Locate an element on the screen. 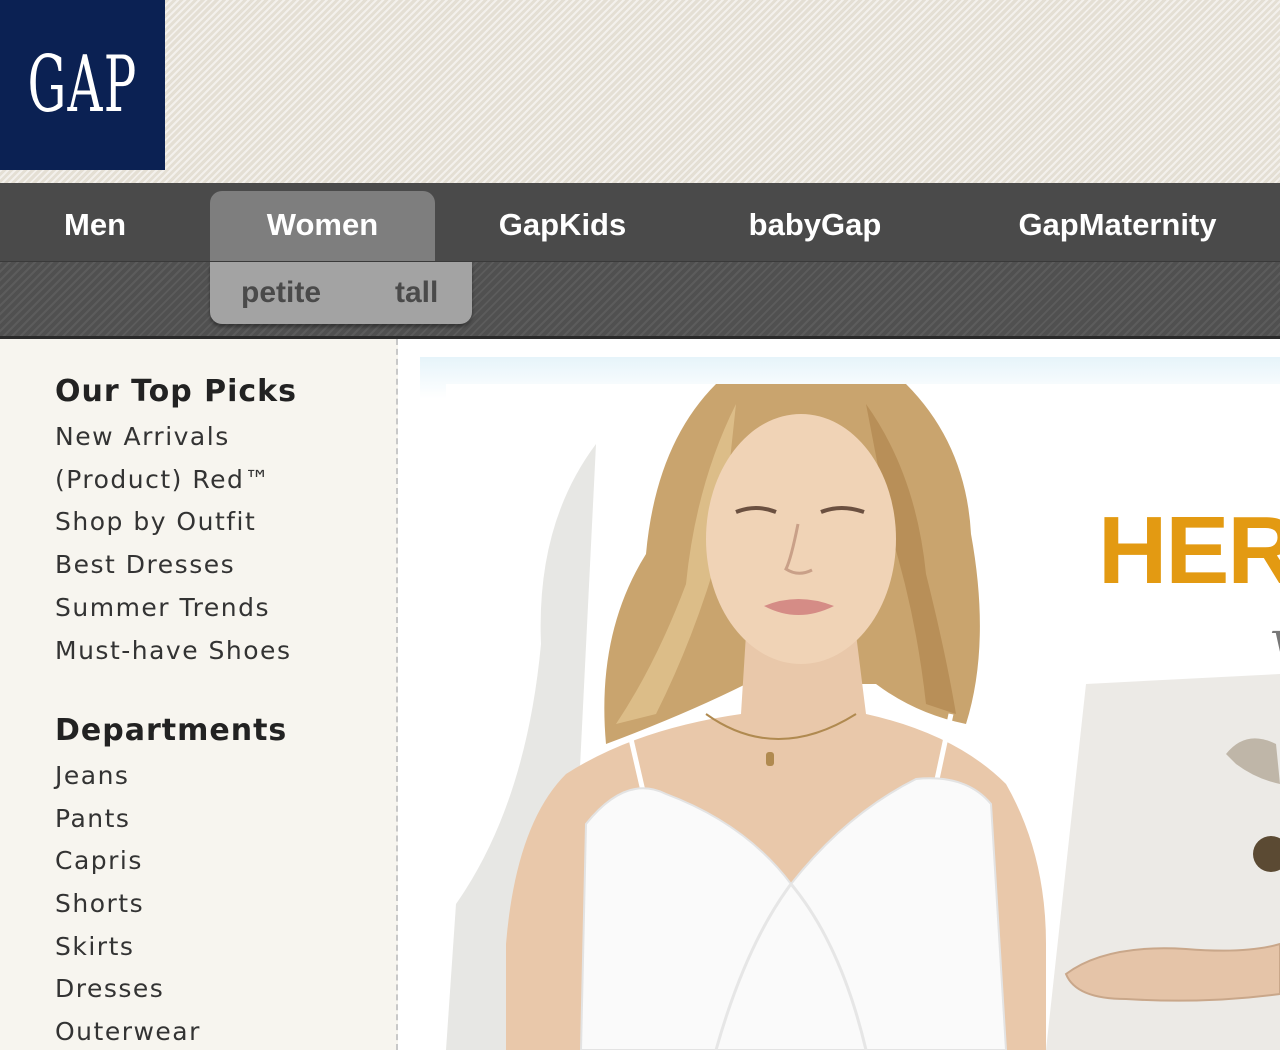 The image size is (1280, 1050). main-nav: Men Women GapKids babyGap GapMaternity is located at coordinates (640, 223).